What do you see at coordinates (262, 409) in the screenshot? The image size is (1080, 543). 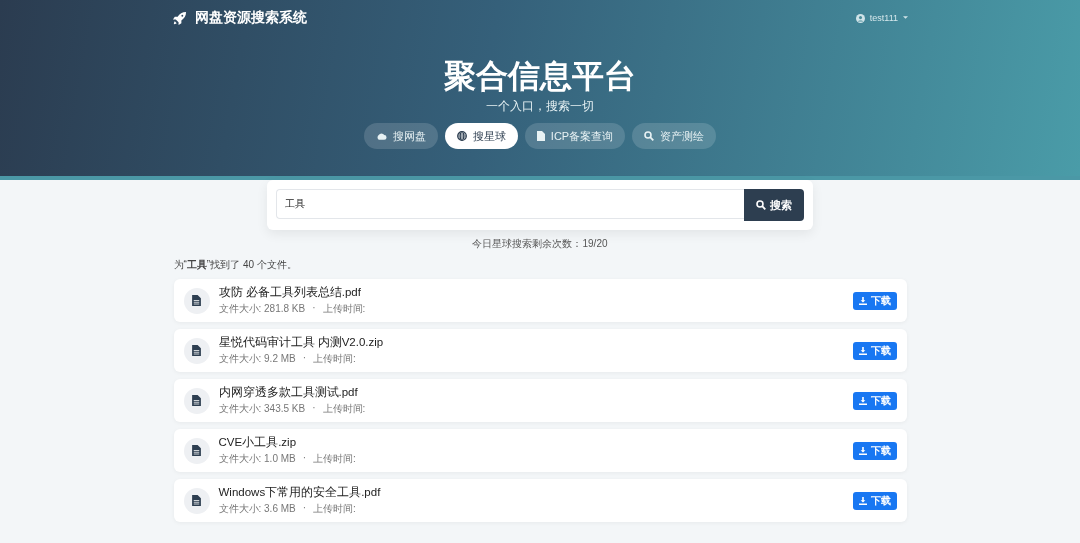 I see `file-size: 文件大小: 343.5 KB` at bounding box center [262, 409].